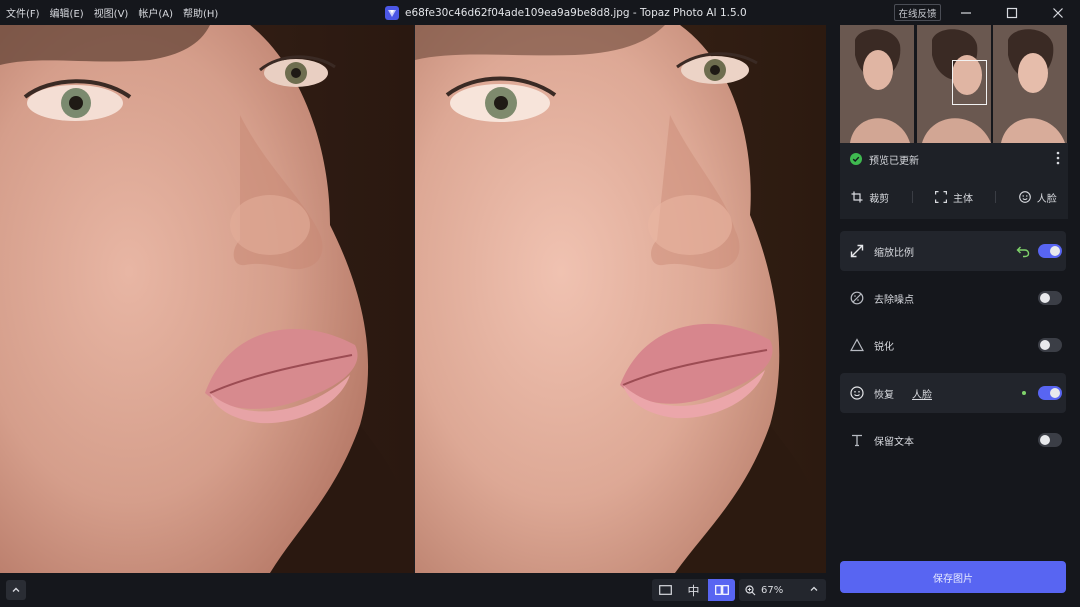  I want to click on view-mode-group: 中, so click(693, 590).